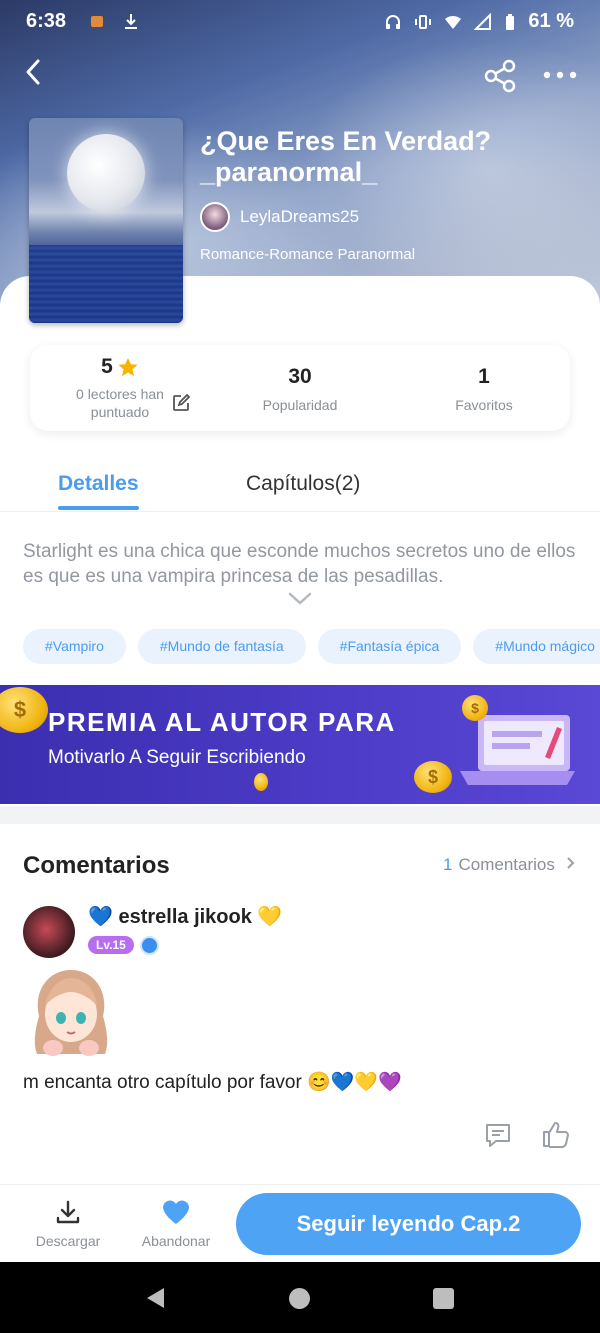  What do you see at coordinates (107, 366) in the screenshot?
I see `rating-value: 5` at bounding box center [107, 366].